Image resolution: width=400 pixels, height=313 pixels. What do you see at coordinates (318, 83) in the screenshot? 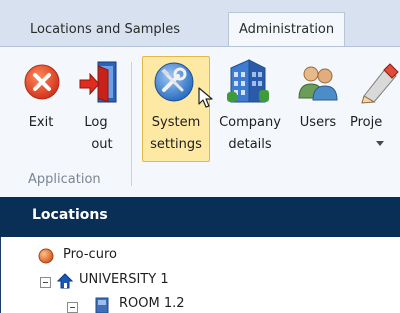
I see `users-icon` at bounding box center [318, 83].